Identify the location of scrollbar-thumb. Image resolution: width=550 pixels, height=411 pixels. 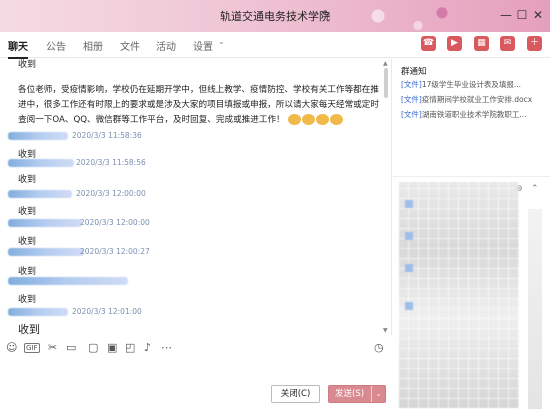
(386, 83).